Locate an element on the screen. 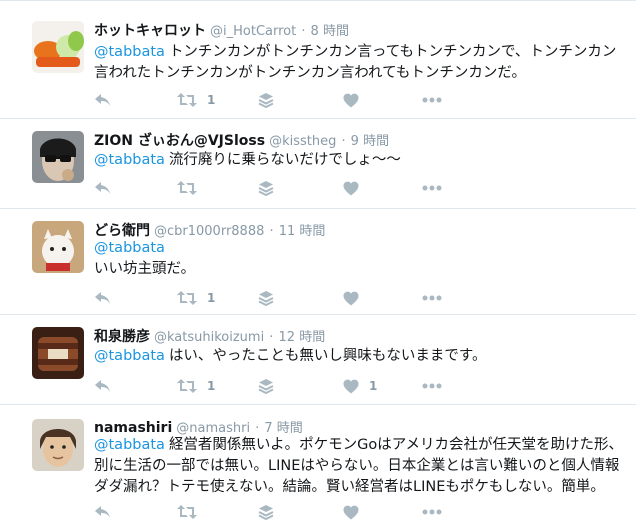 The width and height of the screenshot is (636, 531). tweet-header: ホットキャロット @i_HotCarrot · 8 時間 is located at coordinates (221, 31).